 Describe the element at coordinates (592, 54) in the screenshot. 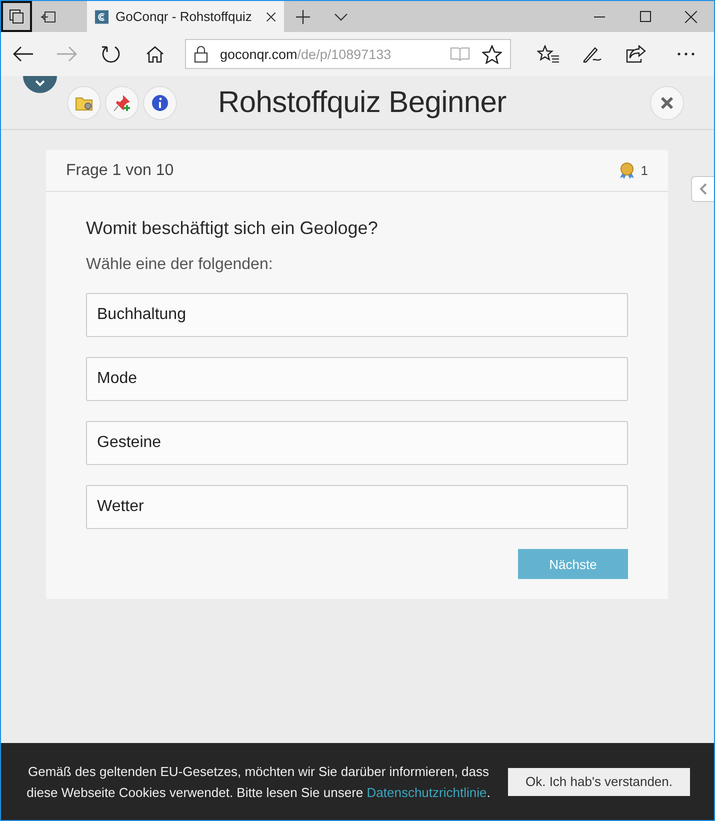

I see `pen-icon` at that location.